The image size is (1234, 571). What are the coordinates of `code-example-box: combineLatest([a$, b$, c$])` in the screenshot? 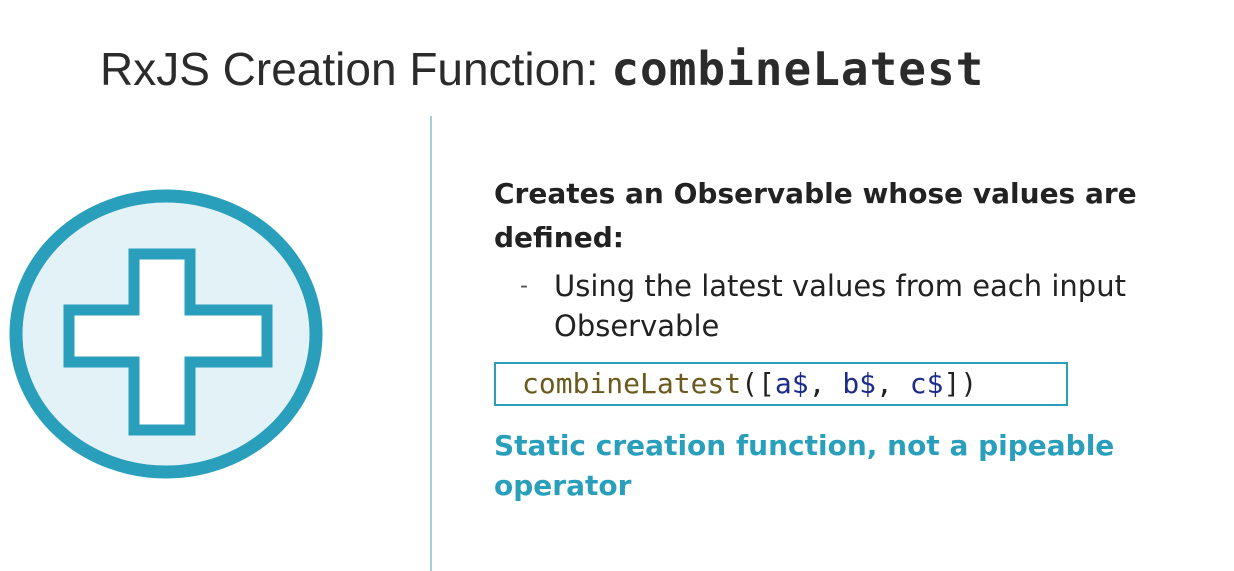 It's located at (781, 384).